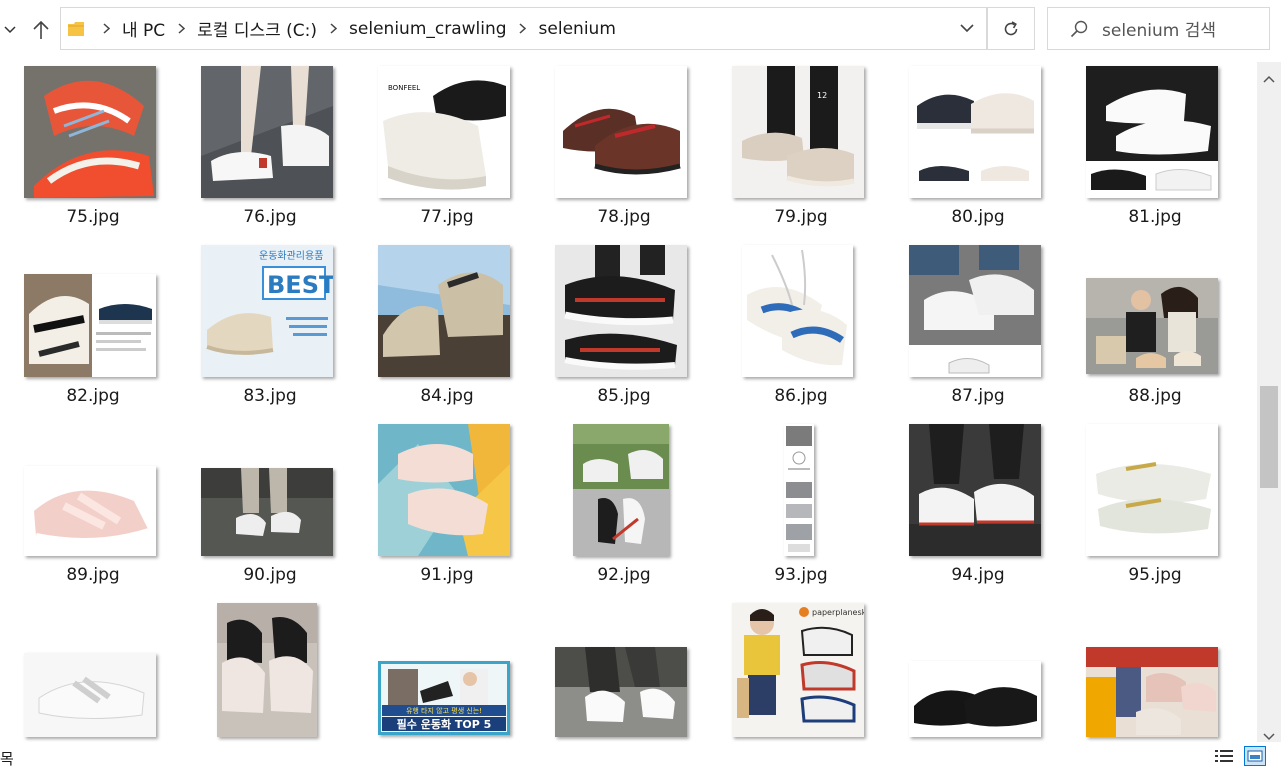 The height and width of the screenshot is (769, 1281). Describe the element at coordinates (1269, 77) in the screenshot. I see `scroll-up-arrow-icon` at that location.